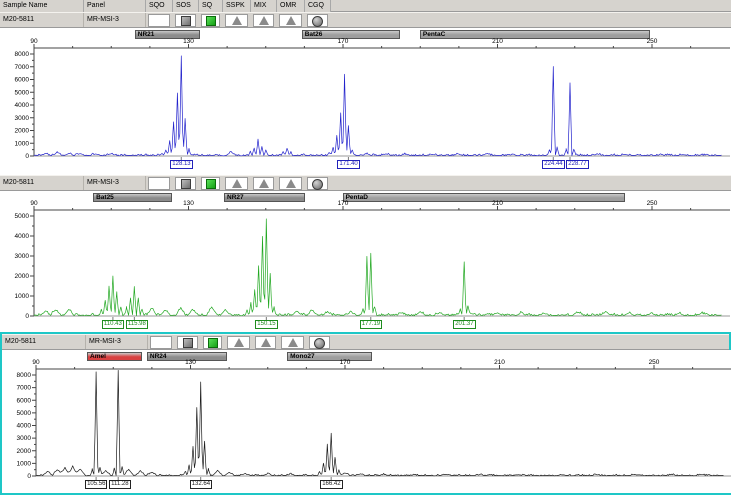 The height and width of the screenshot is (495, 731). Describe the element at coordinates (136, 324) in the screenshot. I see `peak-size-label: 115.98` at that location.